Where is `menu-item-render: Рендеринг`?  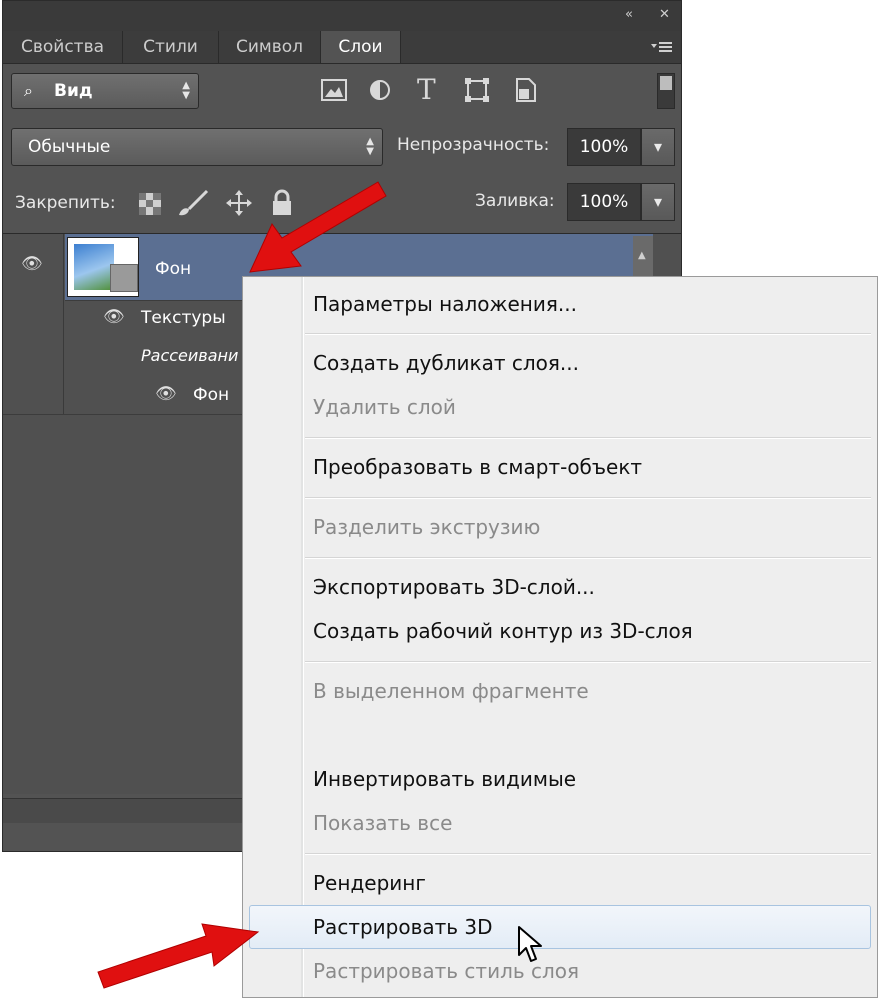 menu-item-render: Рендеринг is located at coordinates (369, 883).